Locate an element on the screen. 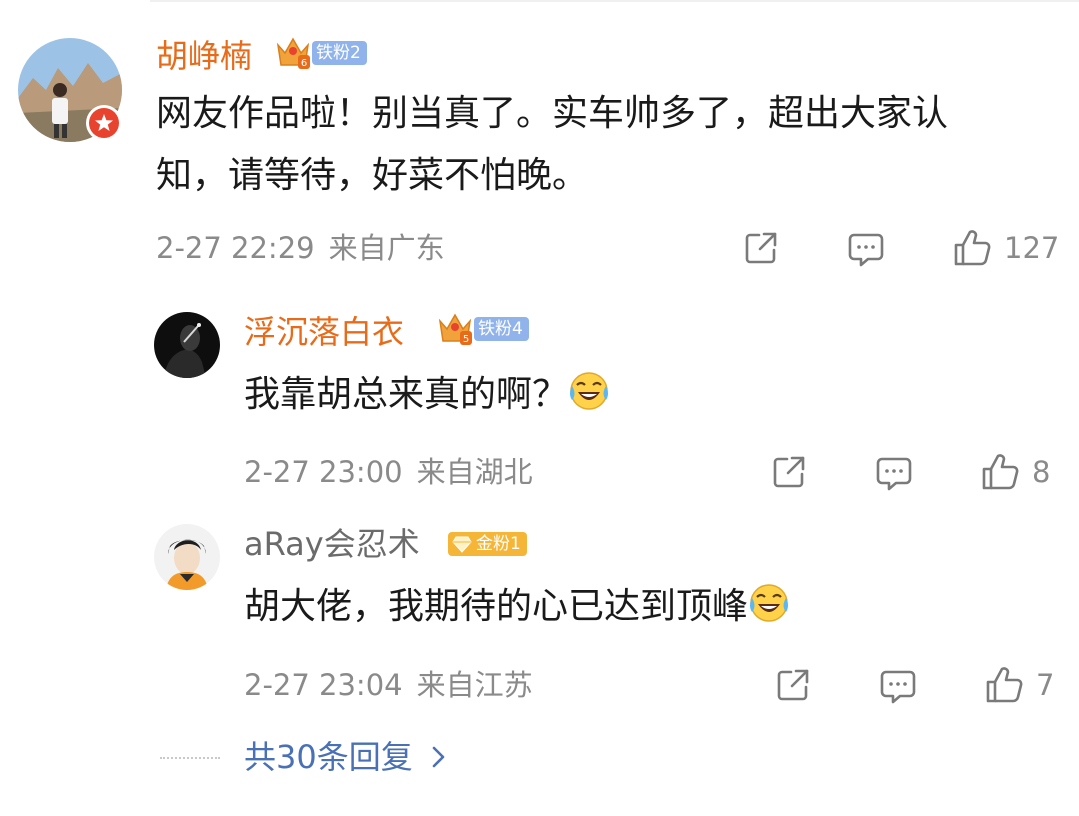 The width and height of the screenshot is (1079, 816). reply-location: 来自湖北 is located at coordinates (474, 472).